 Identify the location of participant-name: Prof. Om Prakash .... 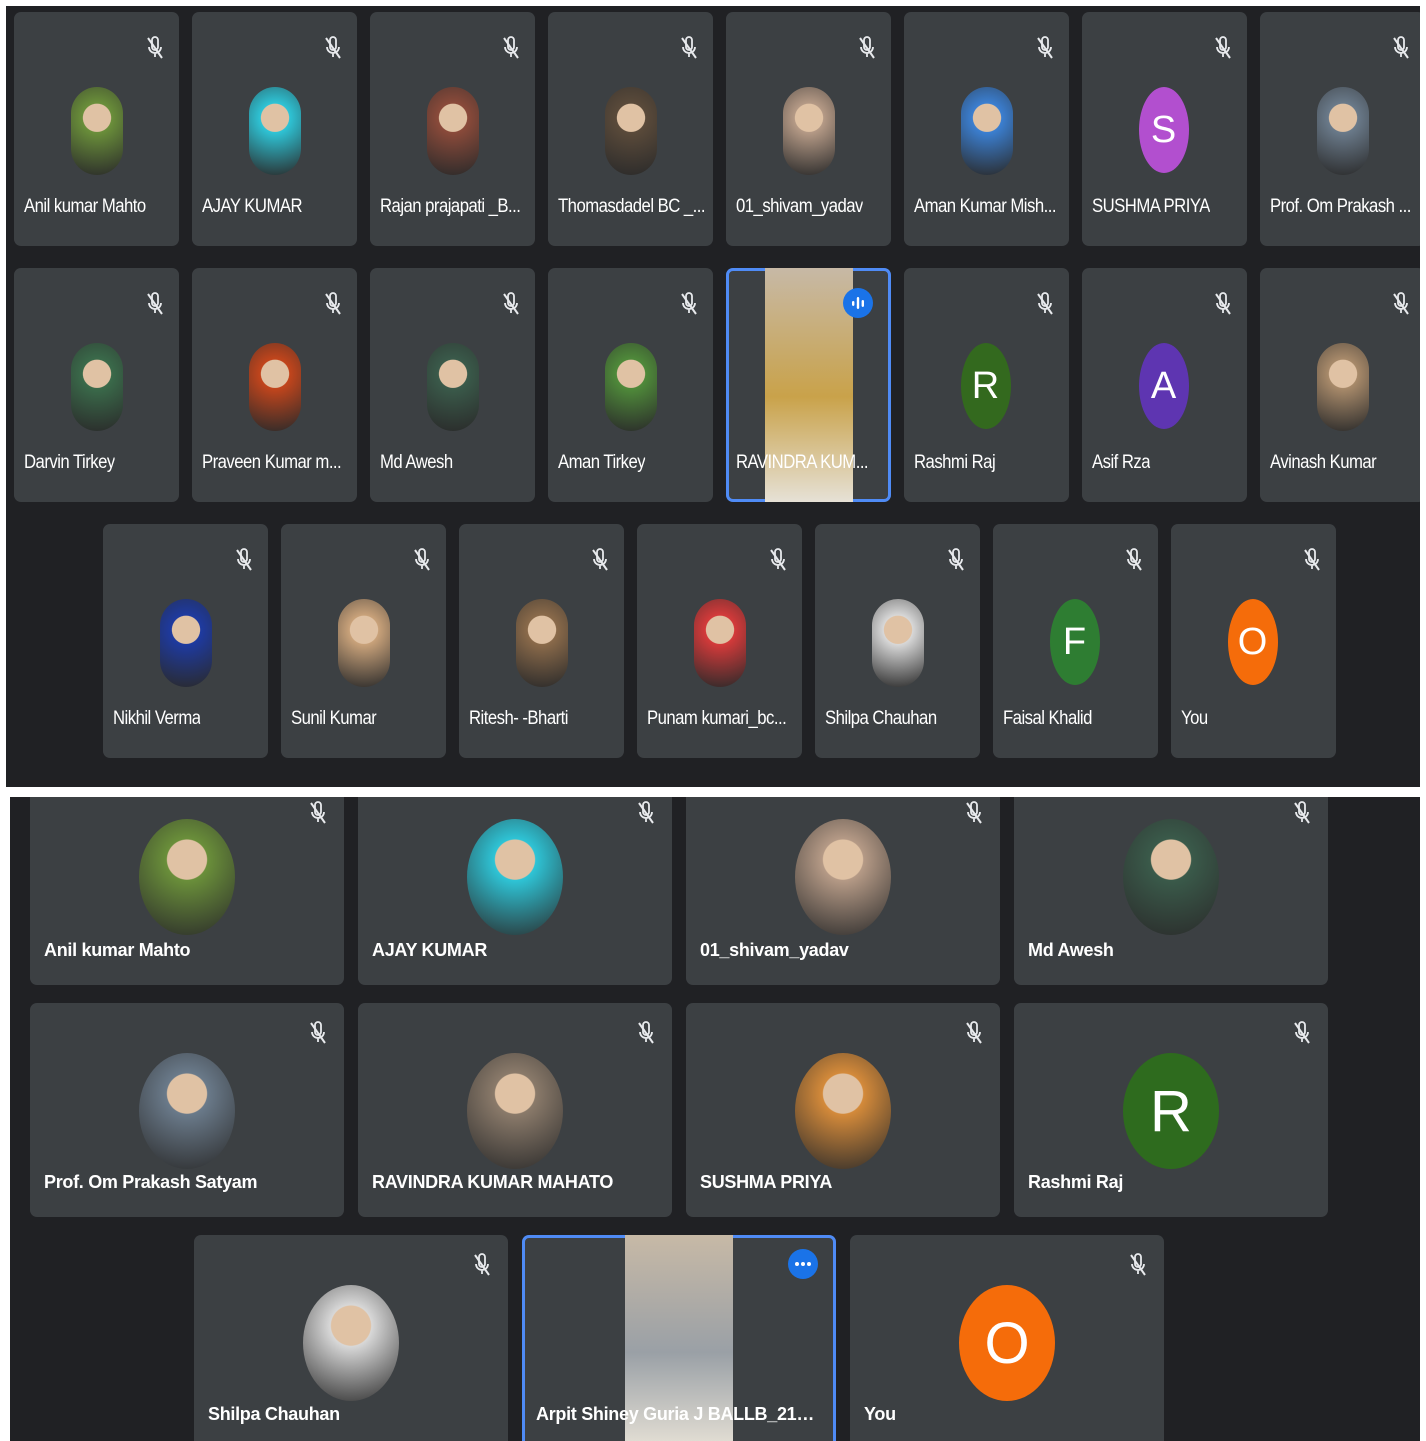
(1340, 206).